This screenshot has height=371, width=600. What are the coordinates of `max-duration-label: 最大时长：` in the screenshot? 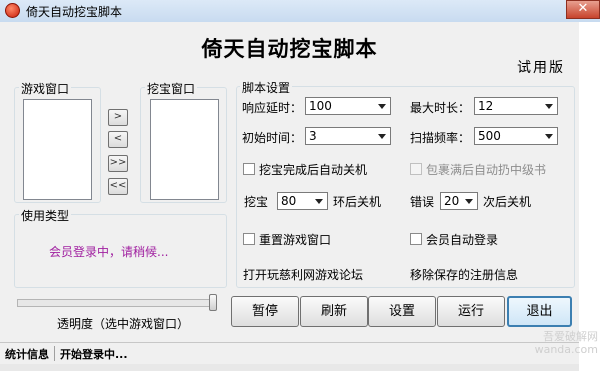 It's located at (440, 108).